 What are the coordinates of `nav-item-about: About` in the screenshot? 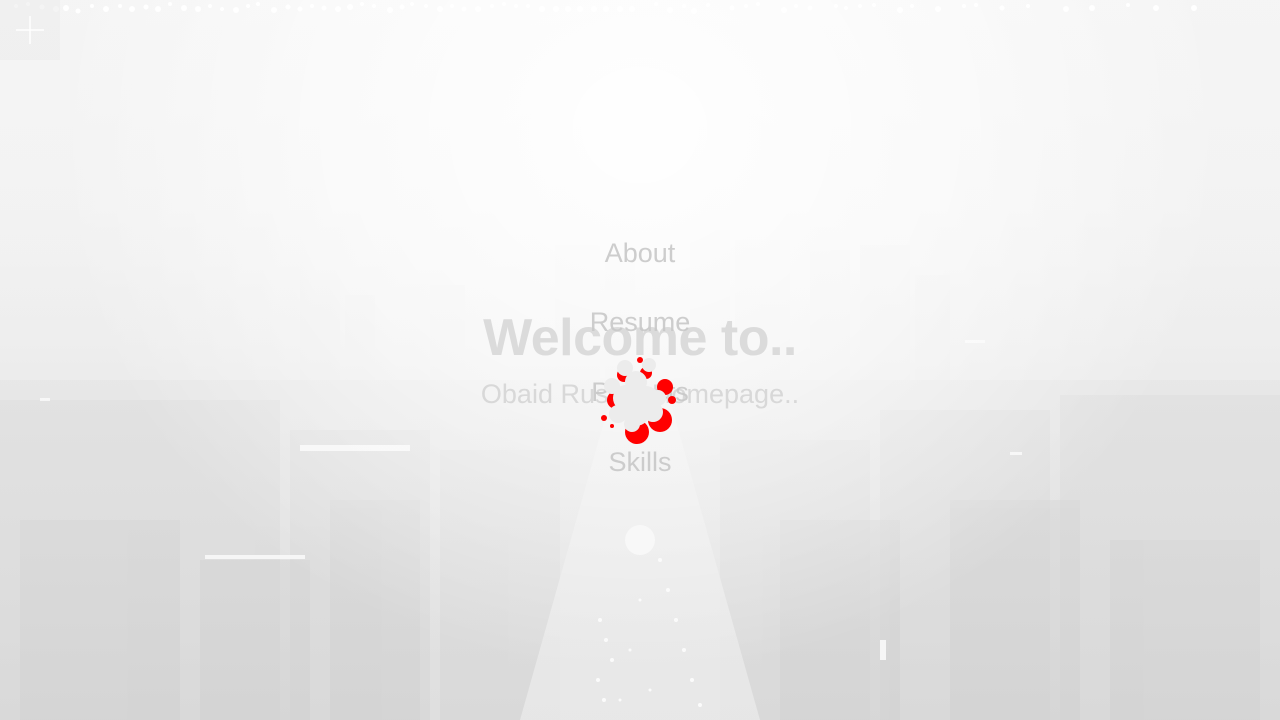 It's located at (640, 253).